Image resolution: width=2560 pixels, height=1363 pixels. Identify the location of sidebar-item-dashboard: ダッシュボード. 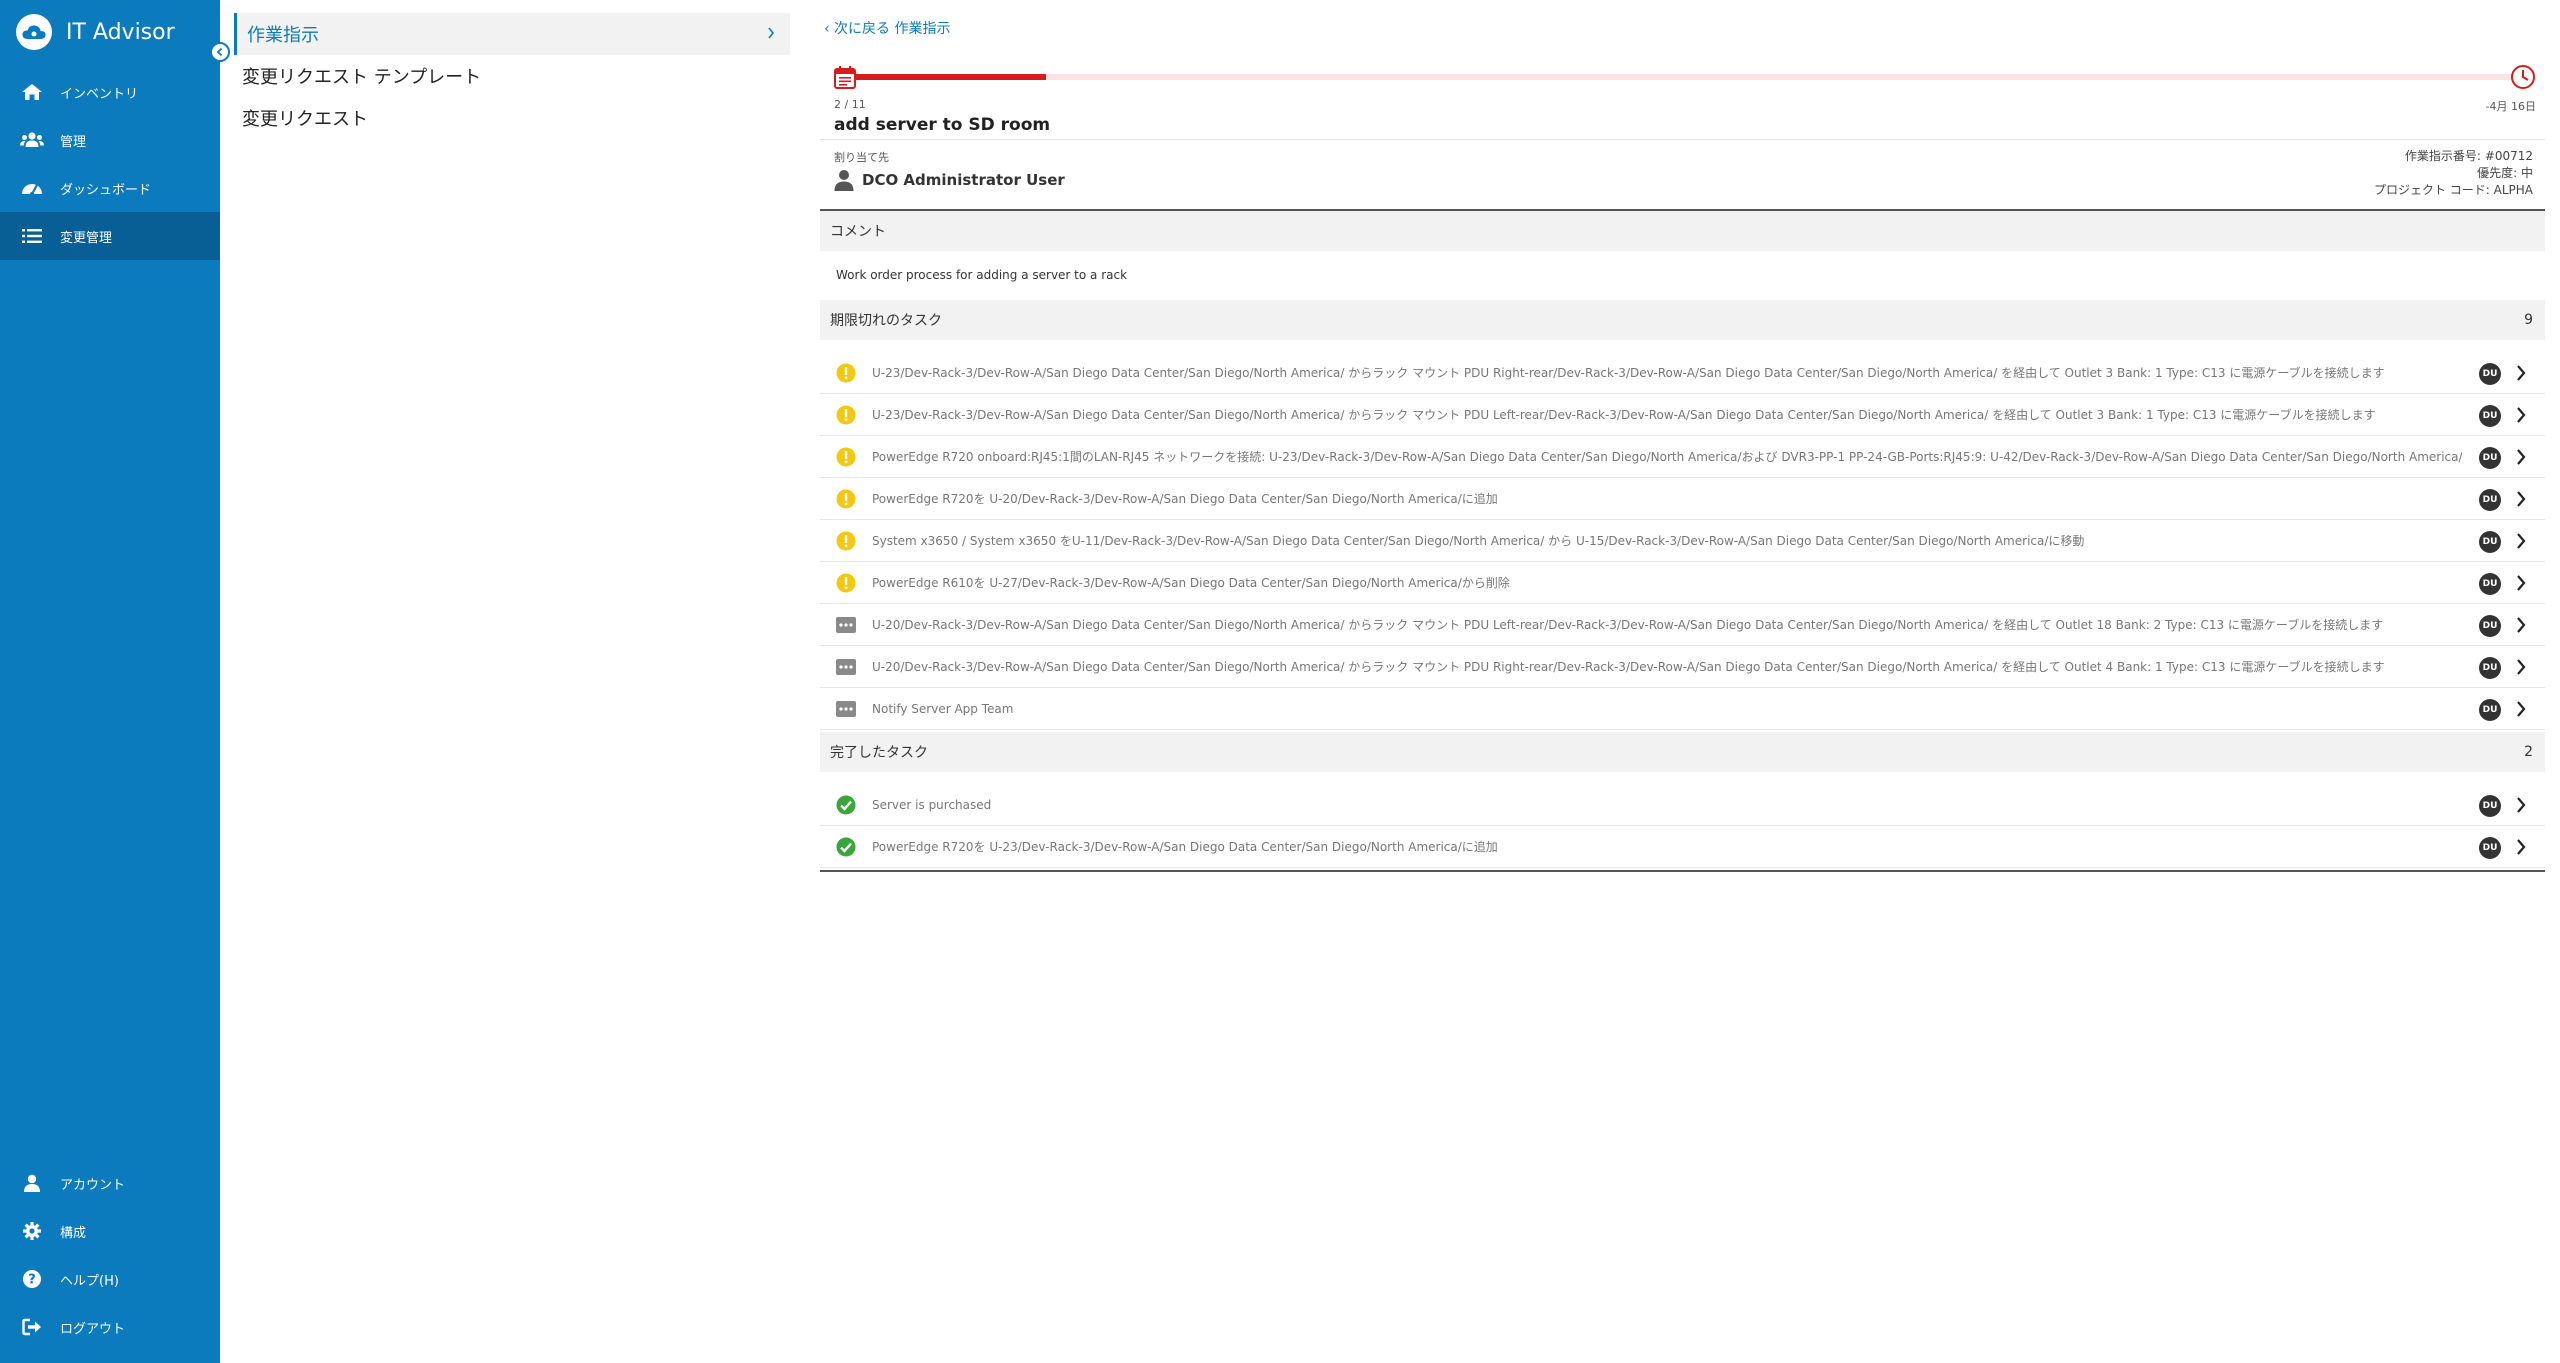
(110, 188).